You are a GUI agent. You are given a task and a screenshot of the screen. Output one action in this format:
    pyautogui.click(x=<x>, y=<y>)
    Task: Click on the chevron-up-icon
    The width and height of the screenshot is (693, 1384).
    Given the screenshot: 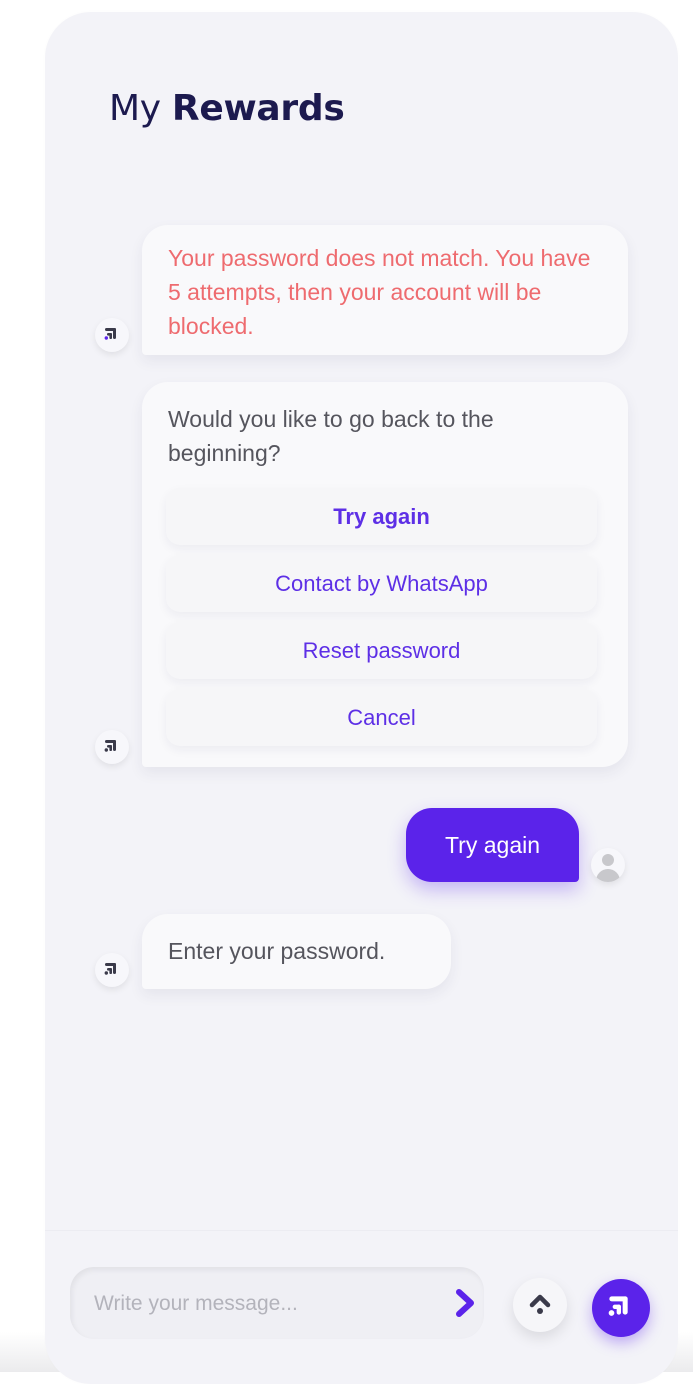 What is the action you would take?
    pyautogui.click(x=540, y=1304)
    